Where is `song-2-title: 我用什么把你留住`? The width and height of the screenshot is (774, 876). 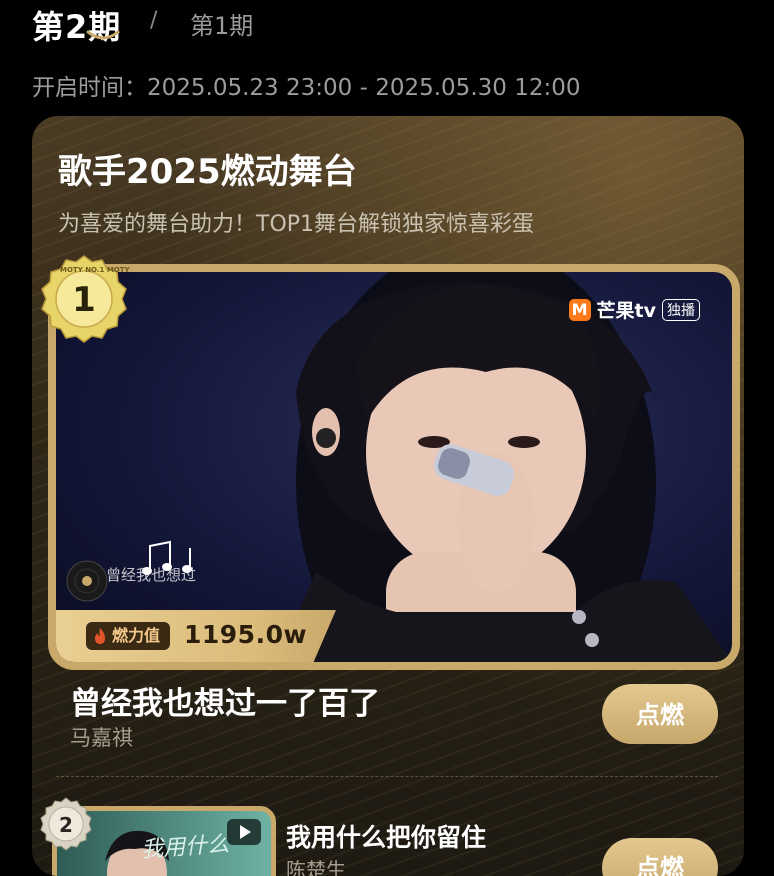 song-2-title: 我用什么把你留住 is located at coordinates (386, 837).